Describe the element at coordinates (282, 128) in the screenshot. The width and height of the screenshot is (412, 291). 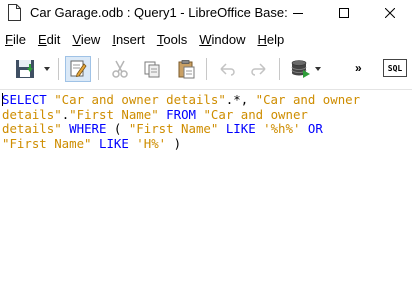
I see `sql-token-str: '%h%'` at that location.